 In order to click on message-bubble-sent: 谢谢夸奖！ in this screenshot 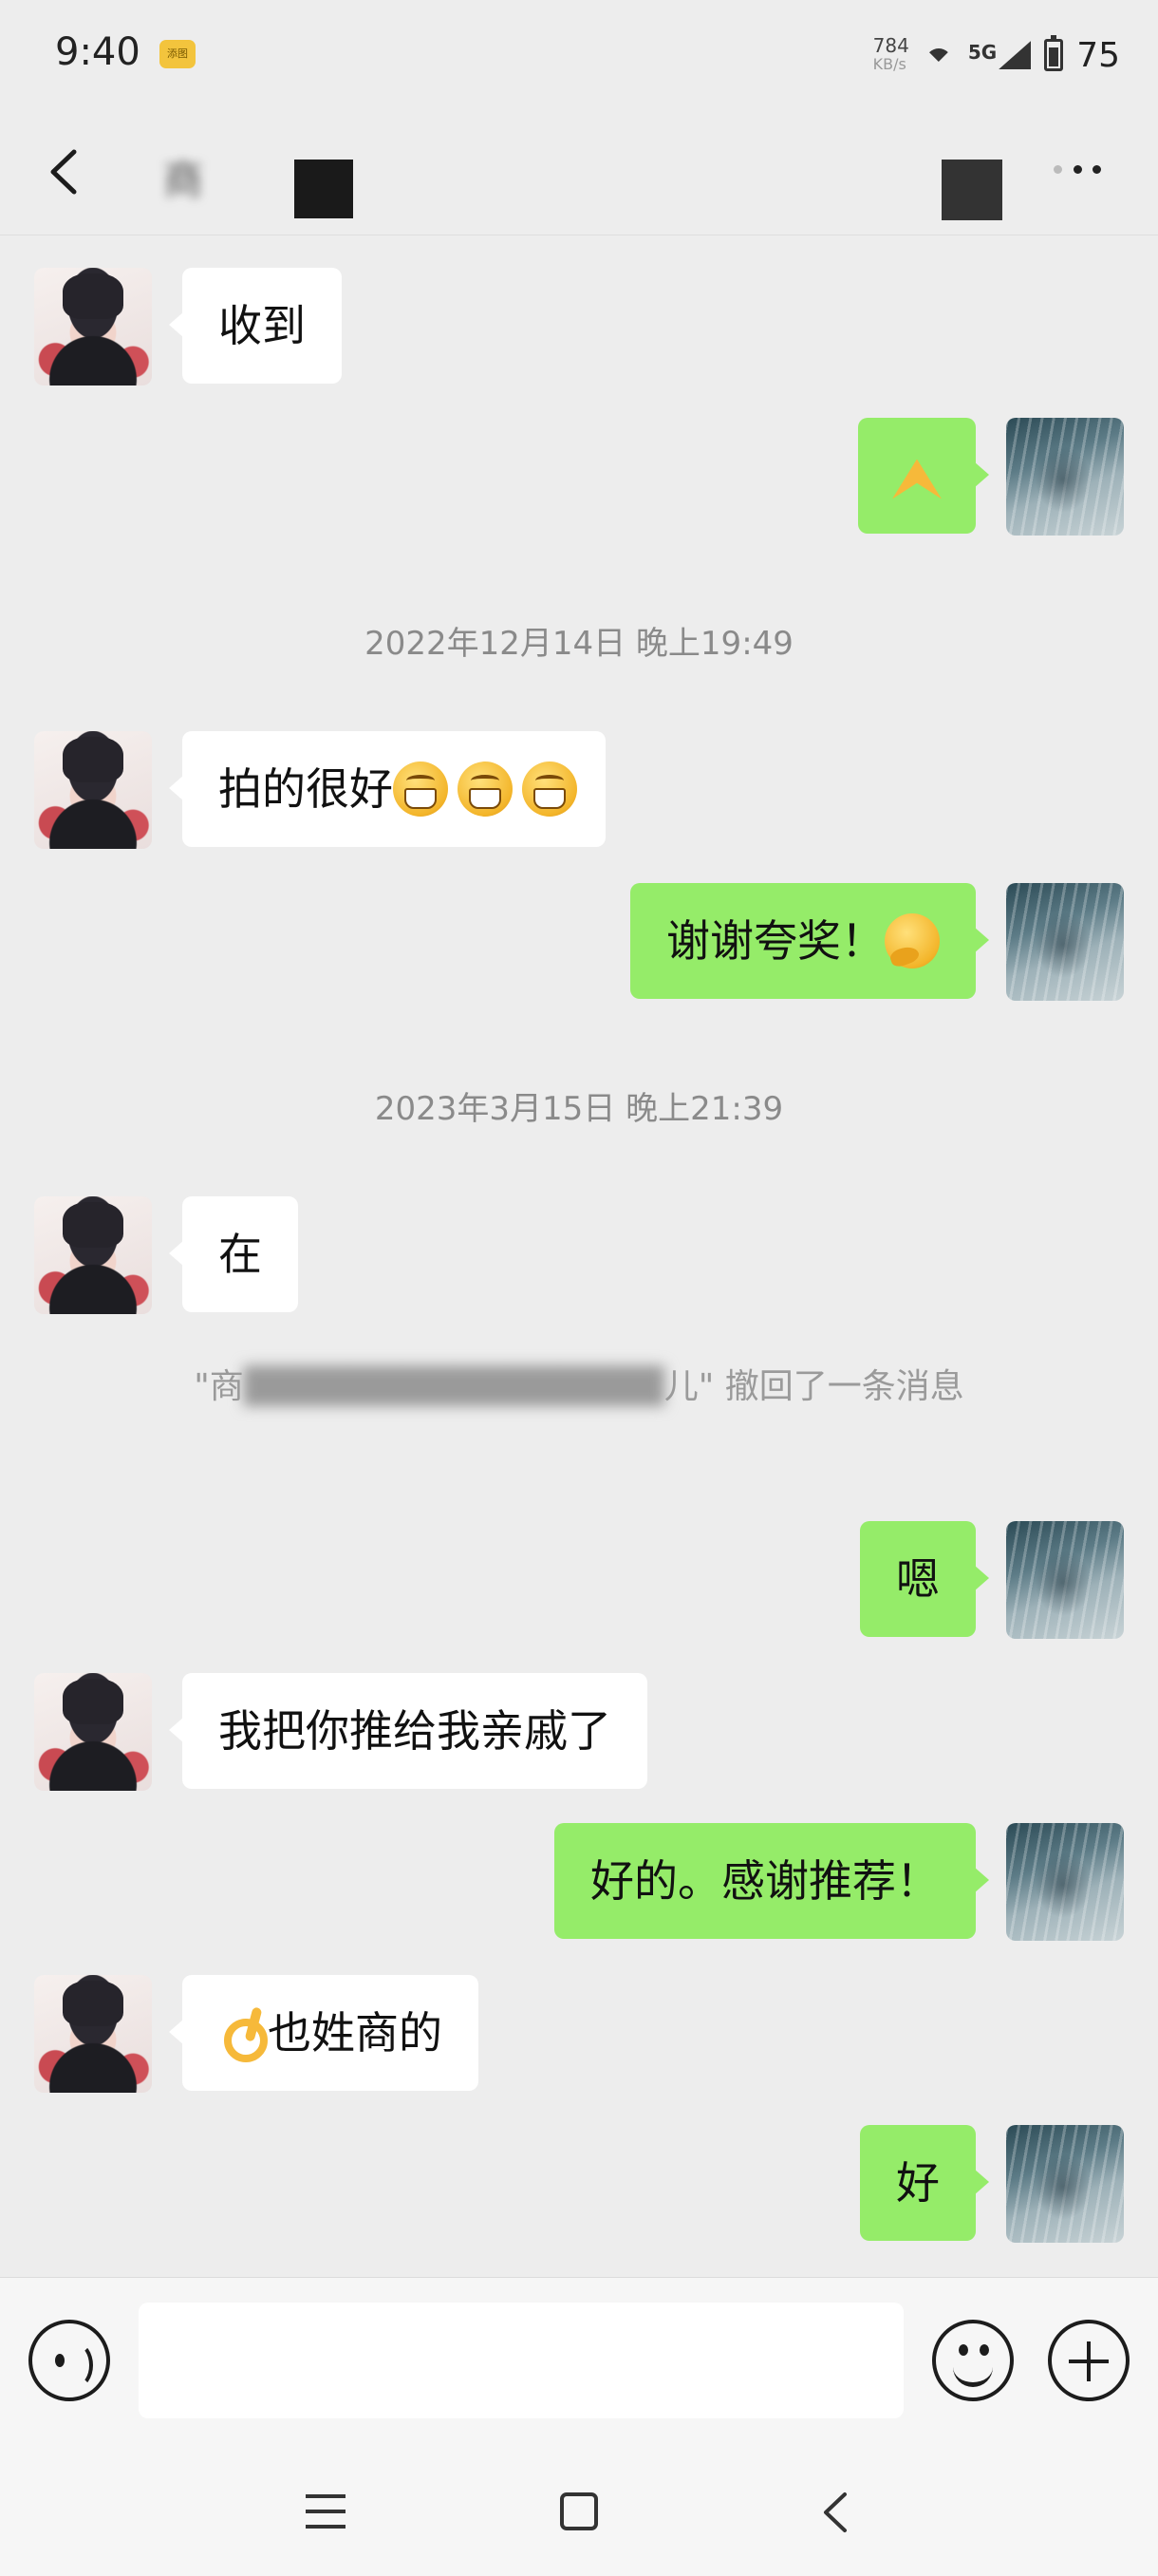, I will do `click(809, 941)`.